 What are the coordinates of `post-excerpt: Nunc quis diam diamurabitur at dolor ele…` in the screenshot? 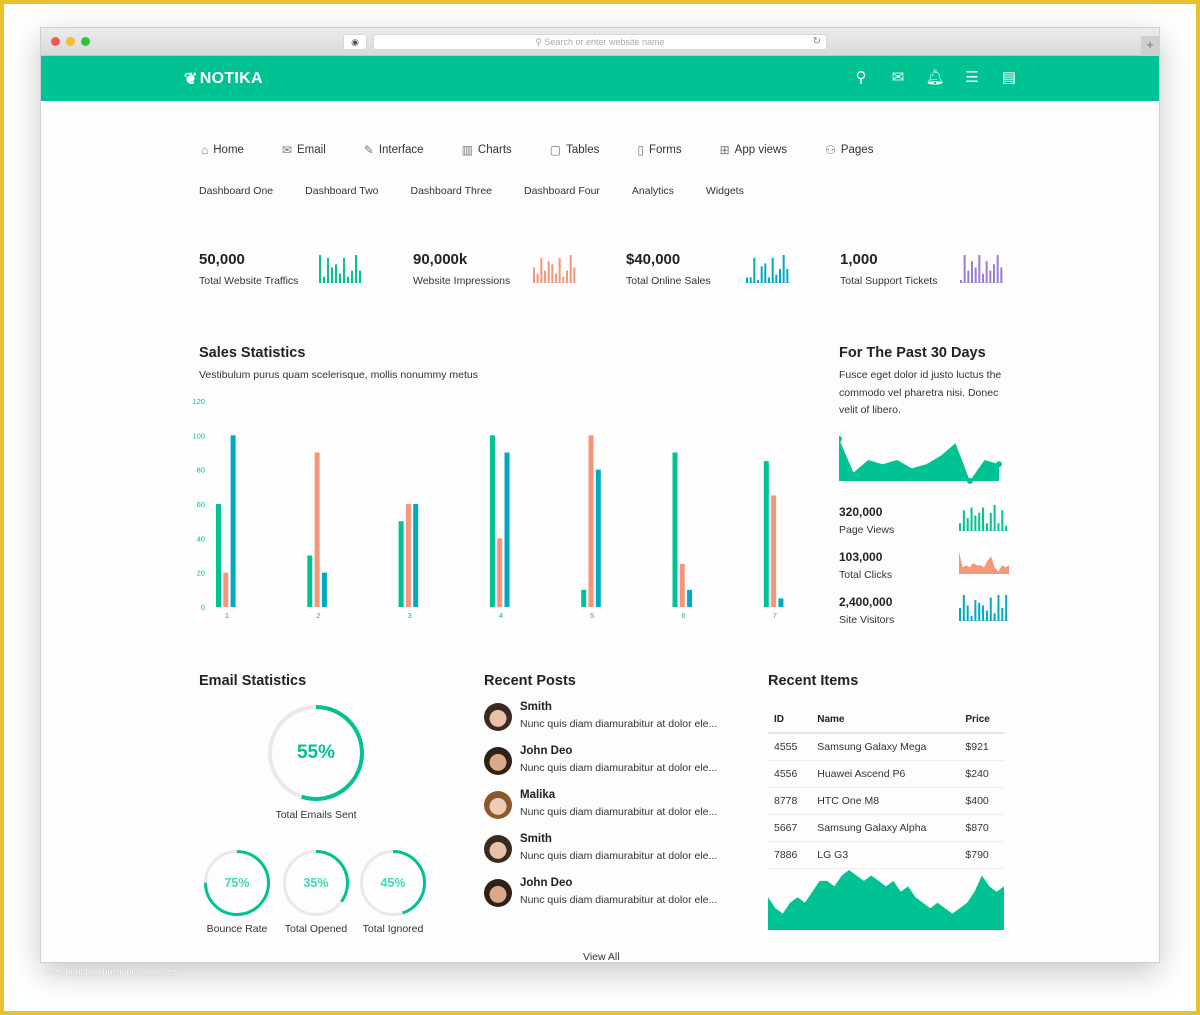 It's located at (619, 768).